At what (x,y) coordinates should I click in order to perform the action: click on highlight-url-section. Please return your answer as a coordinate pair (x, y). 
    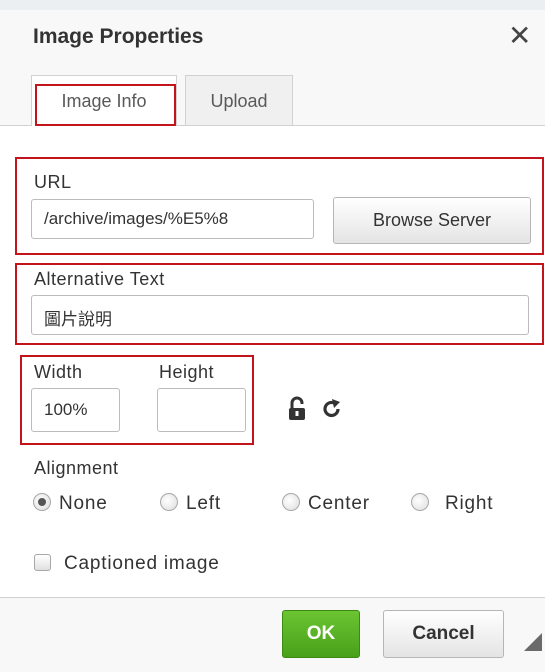
    Looking at the image, I should click on (279, 206).